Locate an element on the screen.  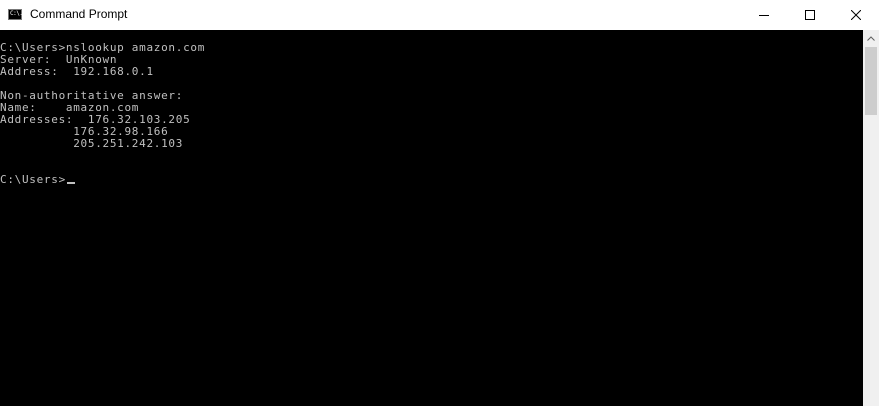
minimize-button is located at coordinates (764, 15).